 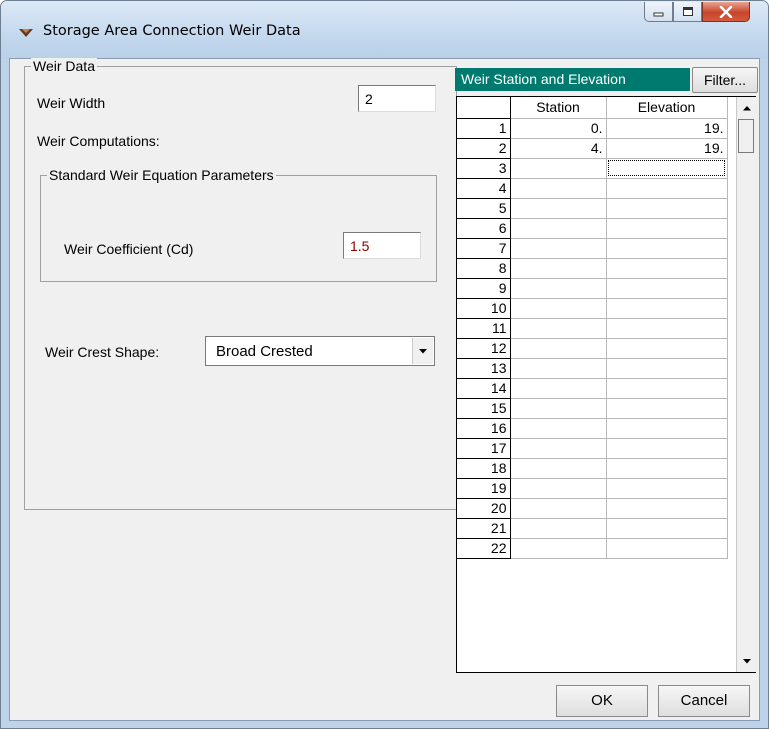 I want to click on minimize-button, so click(x=658, y=12).